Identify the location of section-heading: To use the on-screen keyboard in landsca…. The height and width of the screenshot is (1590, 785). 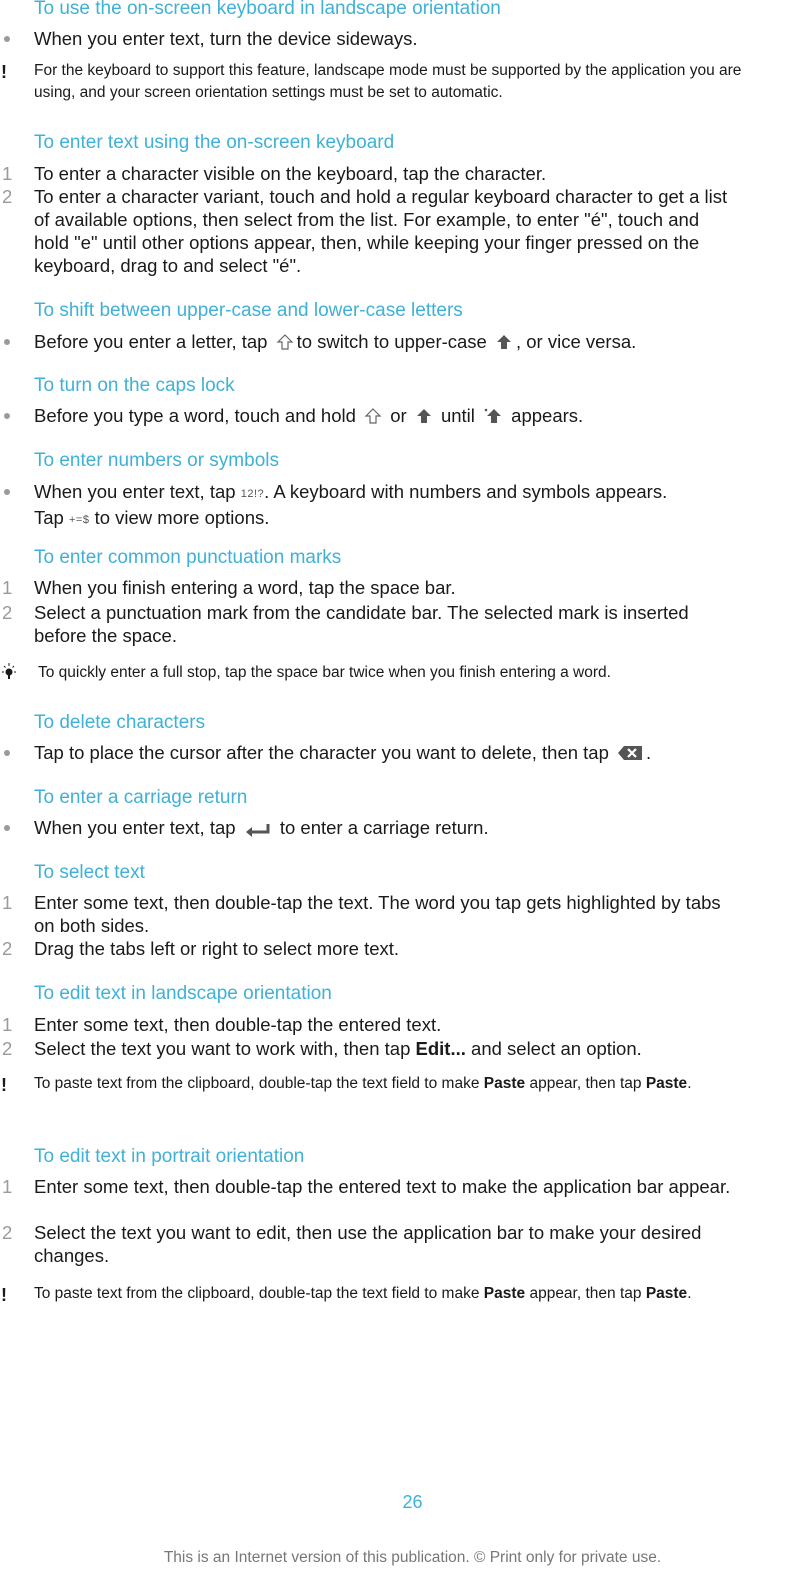
(267, 9).